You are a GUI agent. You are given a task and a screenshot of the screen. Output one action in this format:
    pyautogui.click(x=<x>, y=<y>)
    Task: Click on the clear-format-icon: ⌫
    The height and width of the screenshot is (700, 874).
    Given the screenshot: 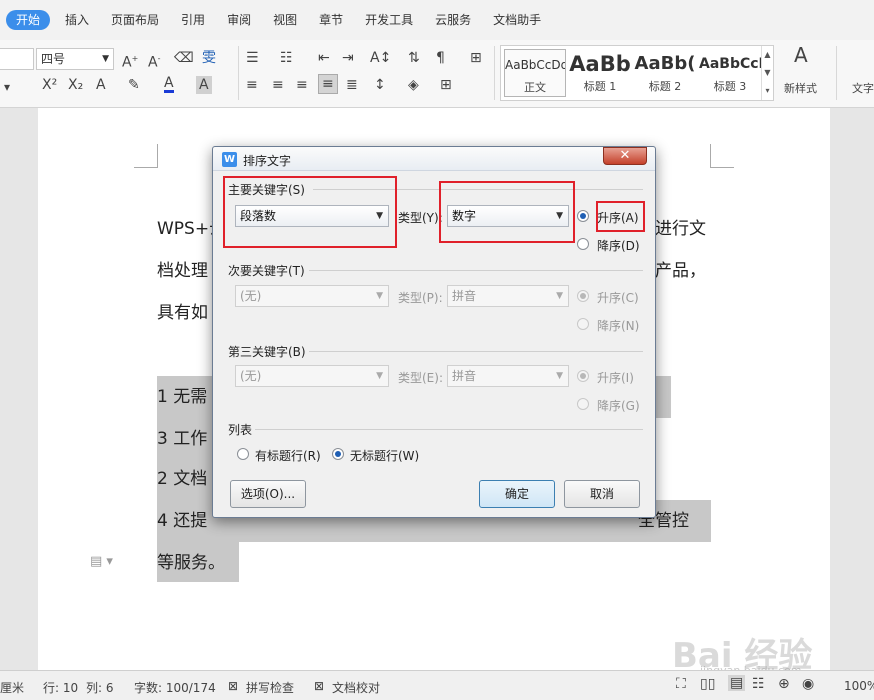 What is the action you would take?
    pyautogui.click(x=184, y=58)
    